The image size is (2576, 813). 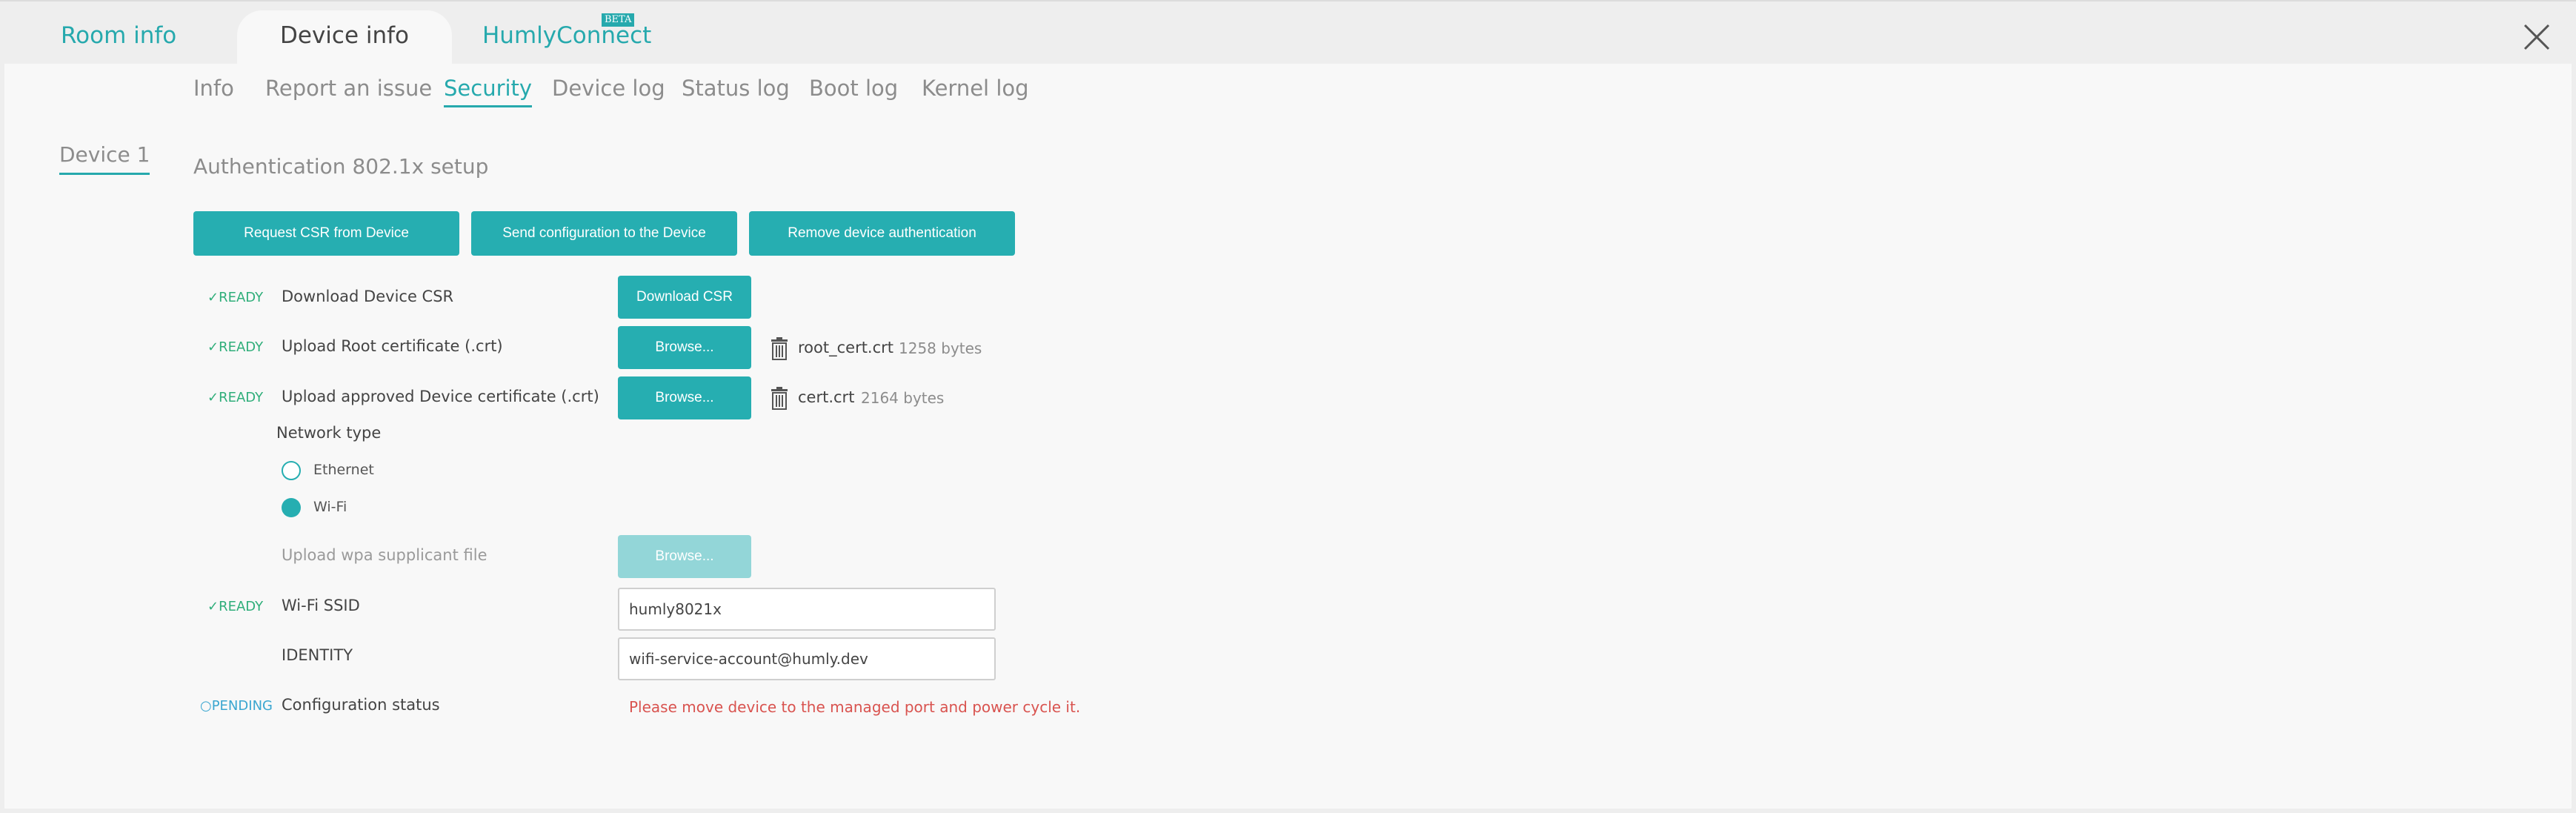 I want to click on network-type-label: Network type, so click(x=329, y=433).